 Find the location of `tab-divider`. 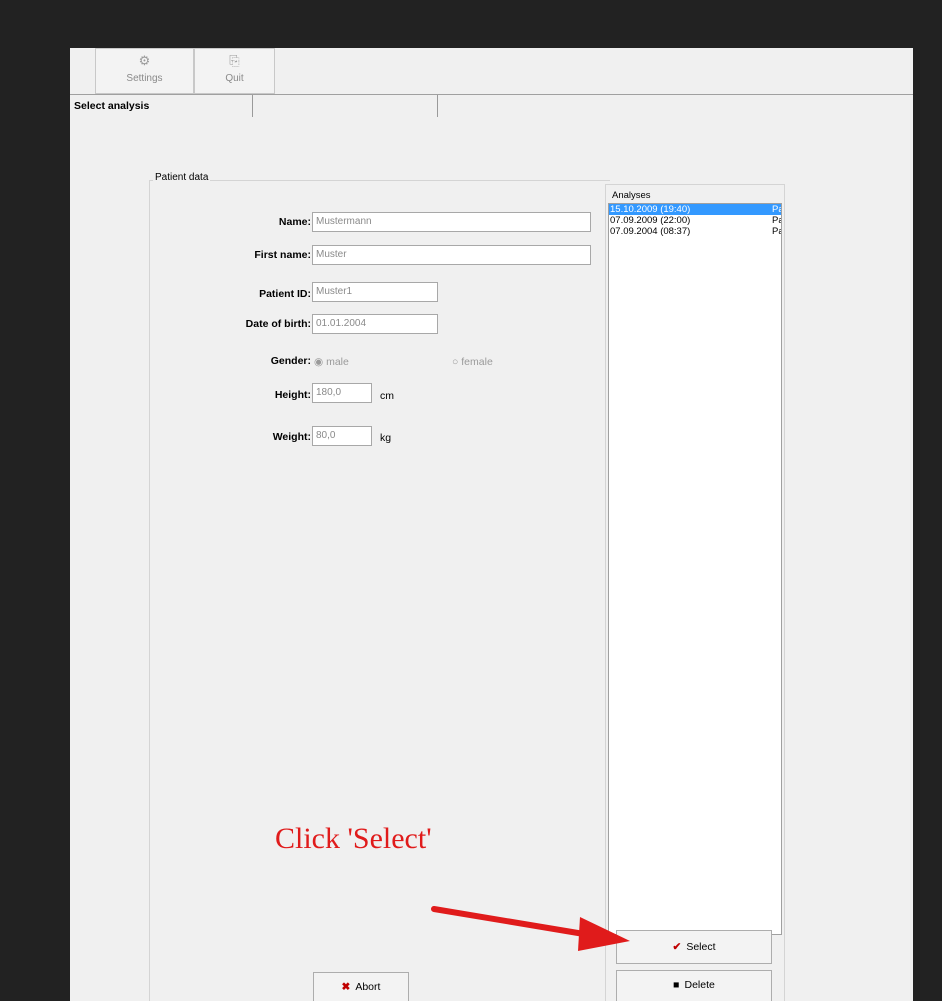

tab-divider is located at coordinates (437, 106).